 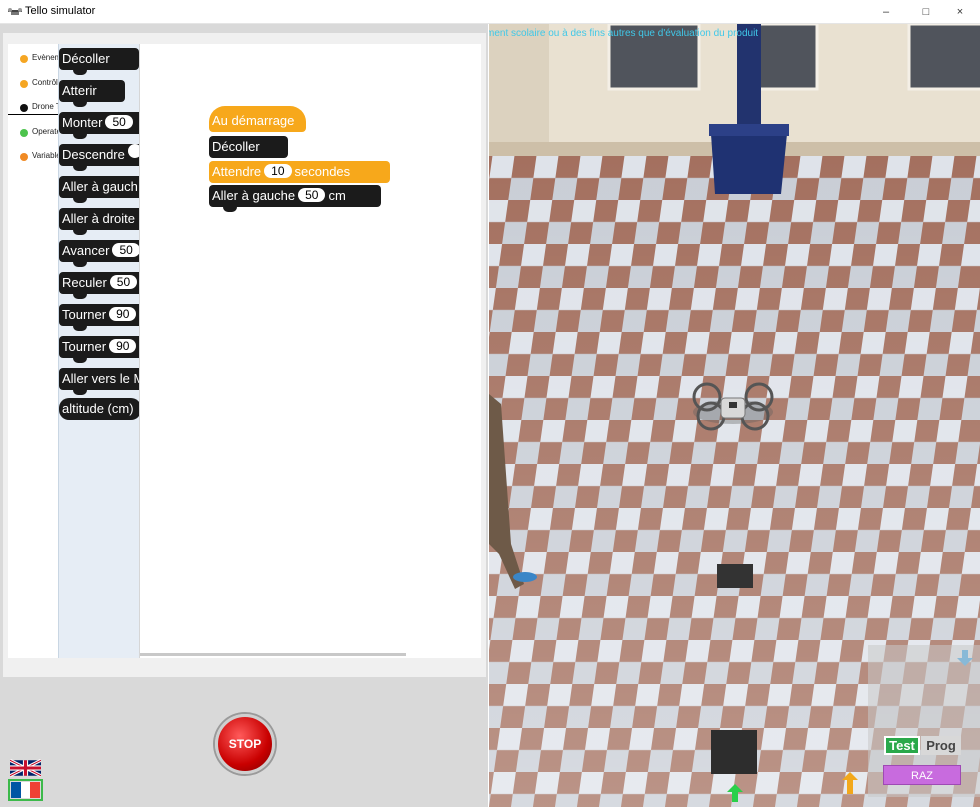 I want to click on block-unit: secondes, so click(x=322, y=171).